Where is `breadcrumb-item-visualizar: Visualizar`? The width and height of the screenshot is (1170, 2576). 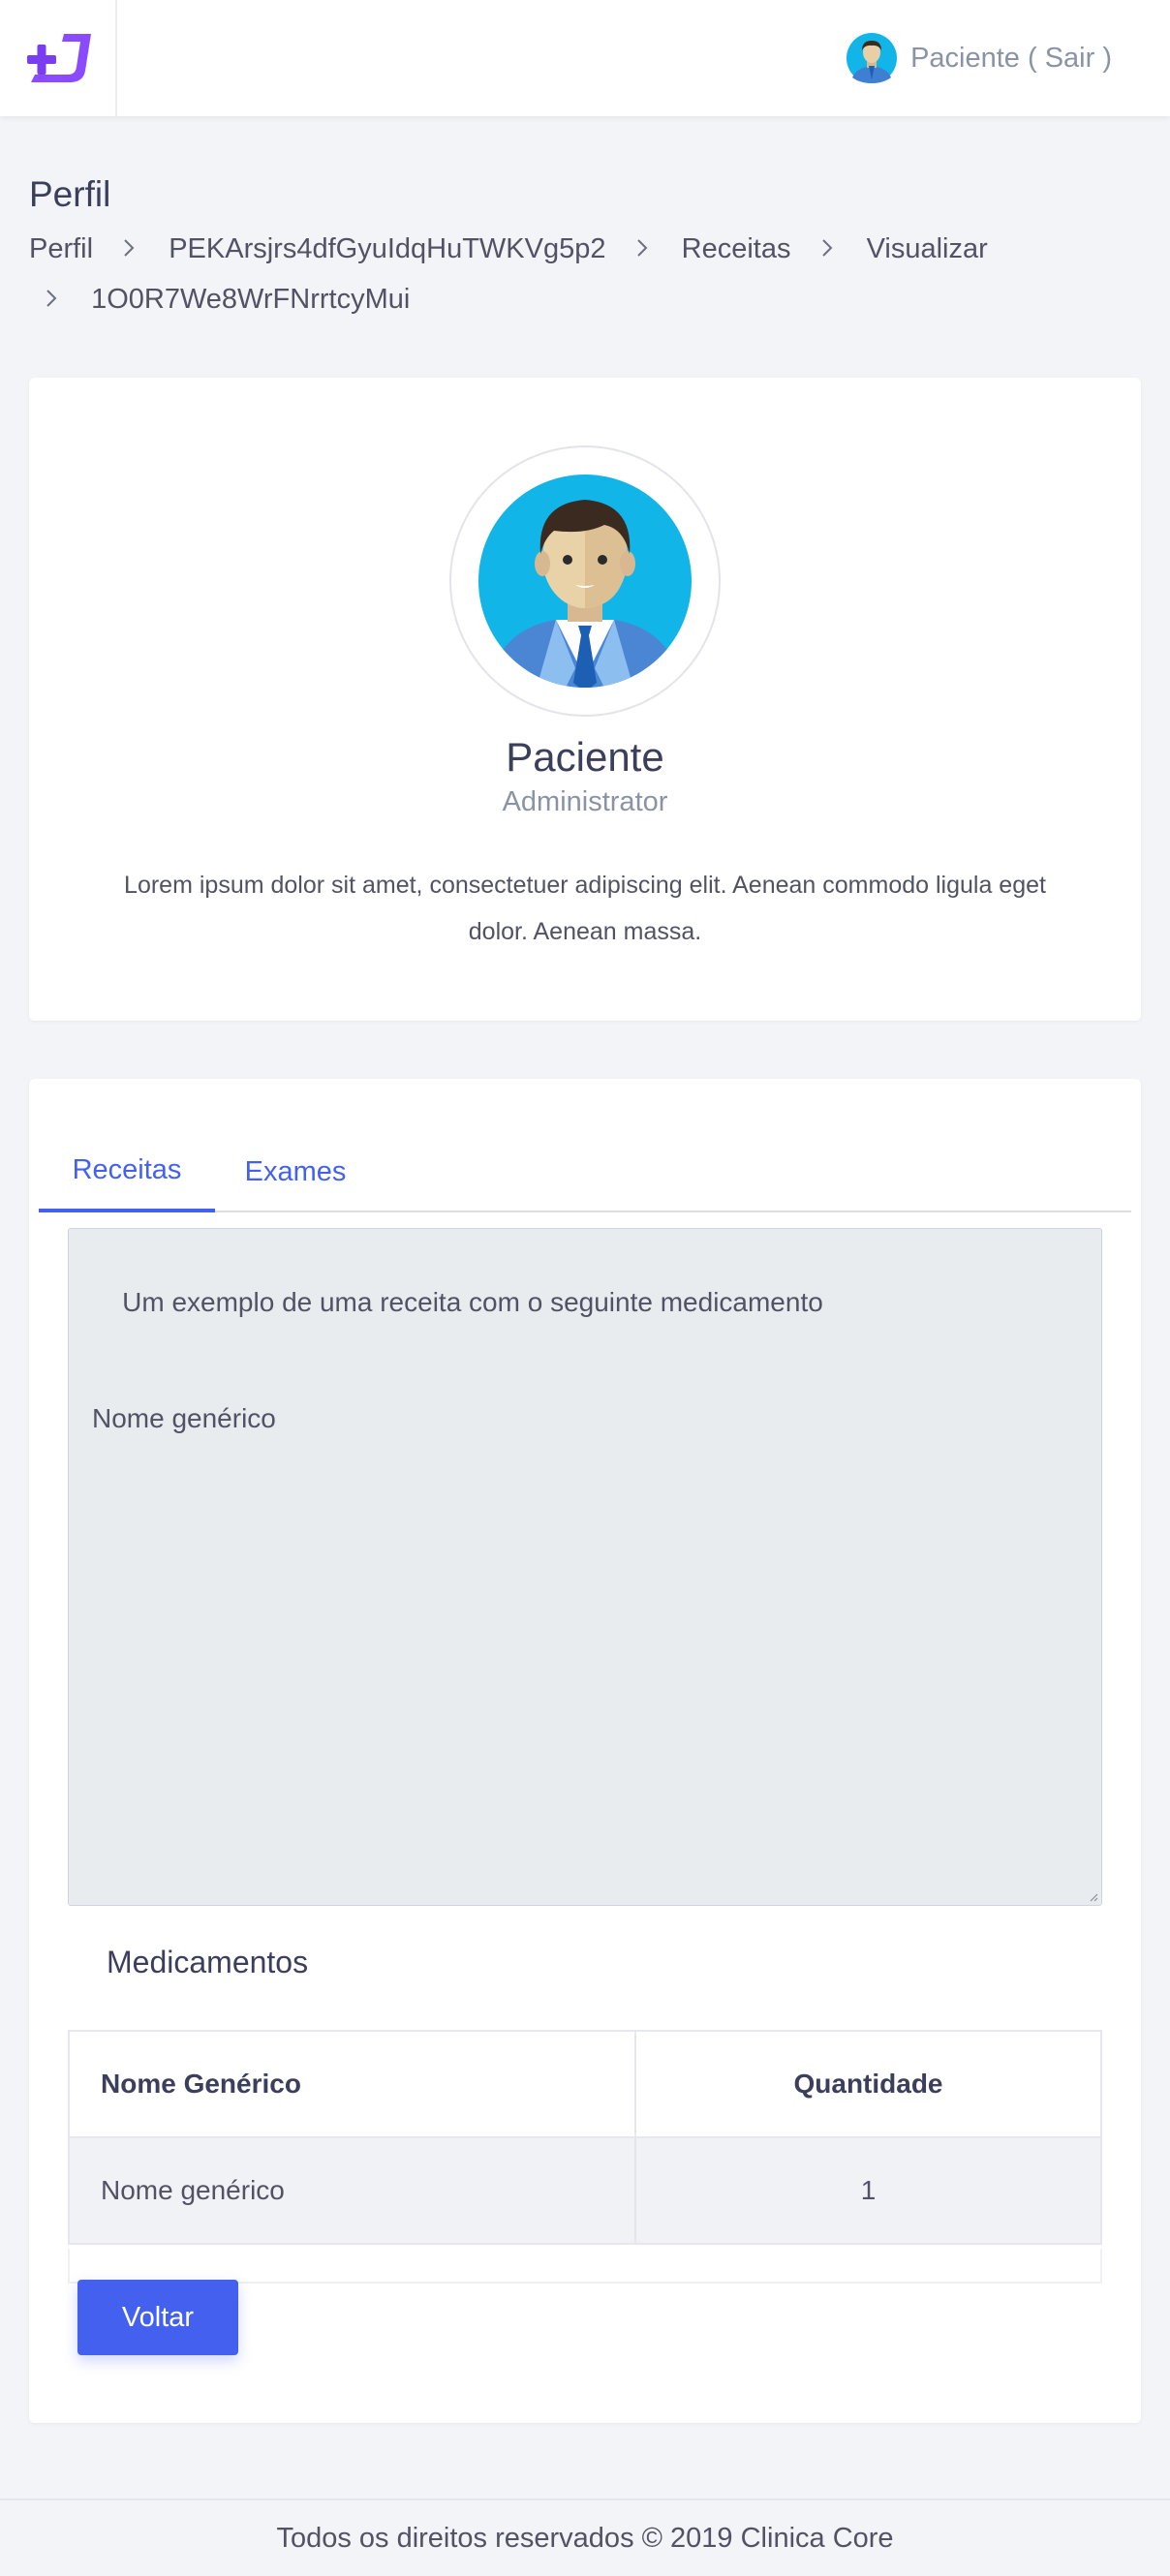 breadcrumb-item-visualizar: Visualizar is located at coordinates (928, 249).